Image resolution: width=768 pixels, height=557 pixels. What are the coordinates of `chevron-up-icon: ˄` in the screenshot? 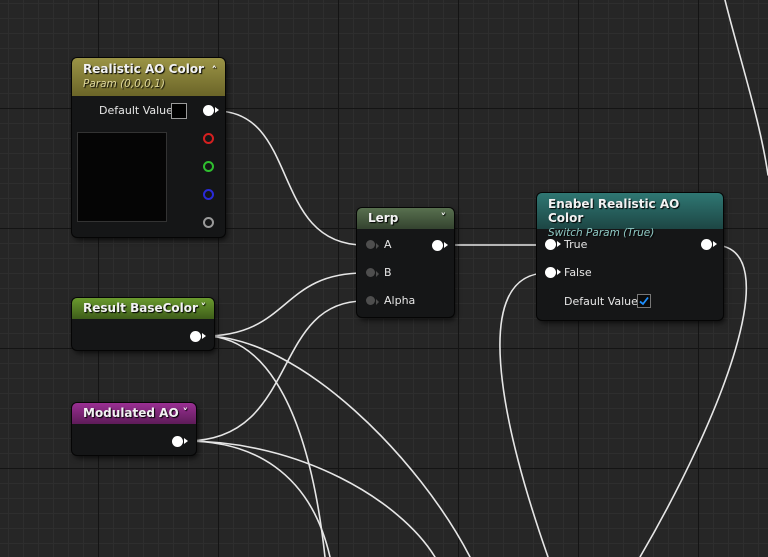 It's located at (215, 70).